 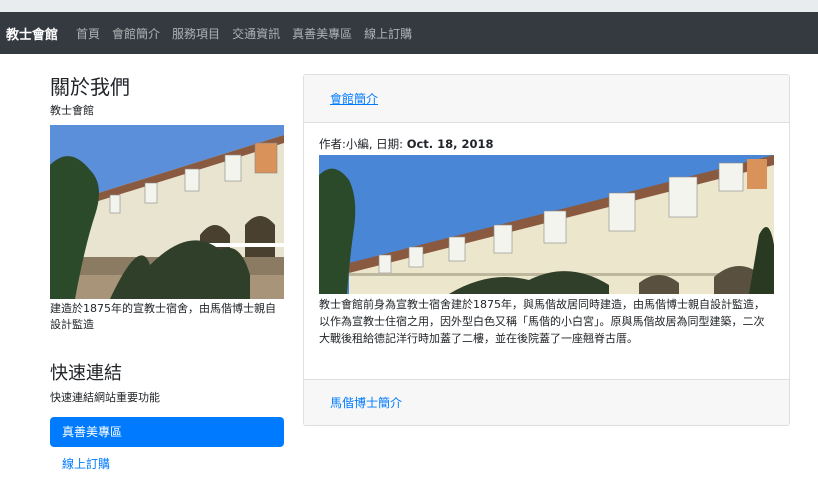 I want to click on article-meta: 作者:小編, 日期: Oct. 18, 2018, so click(x=546, y=144).